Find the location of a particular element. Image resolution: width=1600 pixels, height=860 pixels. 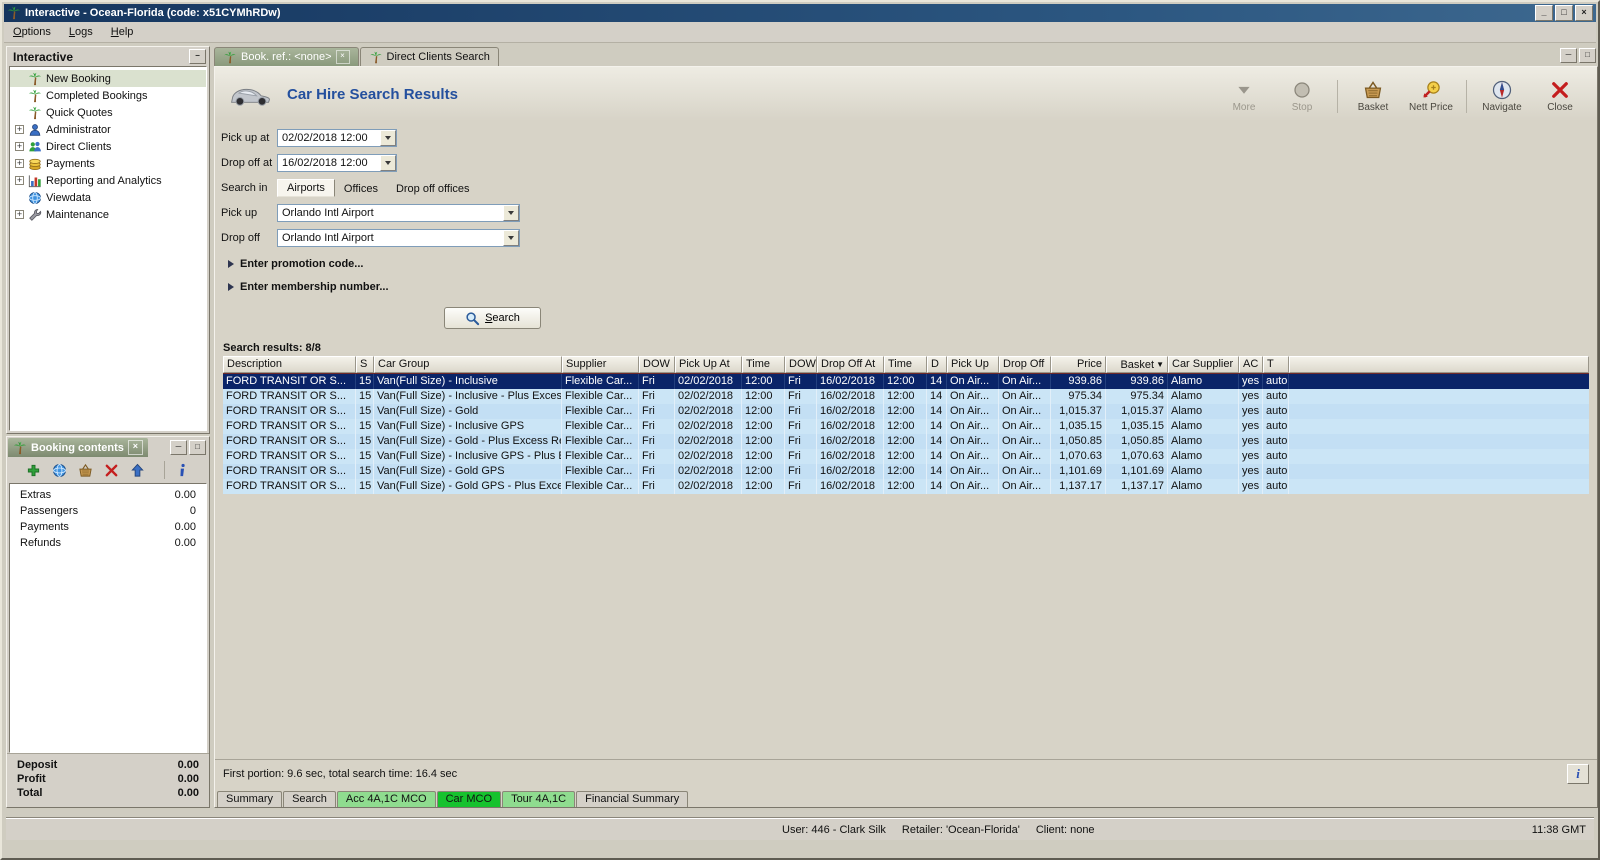

col-price: Price is located at coordinates (1078, 364).